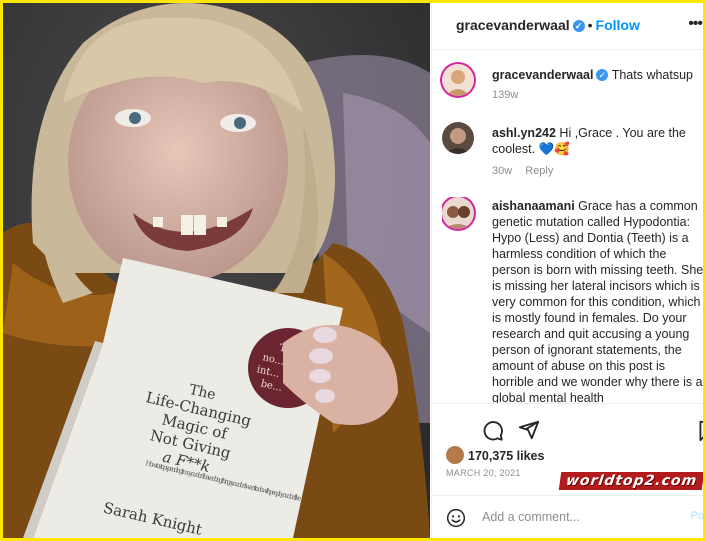  Describe the element at coordinates (618, 25) in the screenshot. I see `follow-button: Follow` at that location.